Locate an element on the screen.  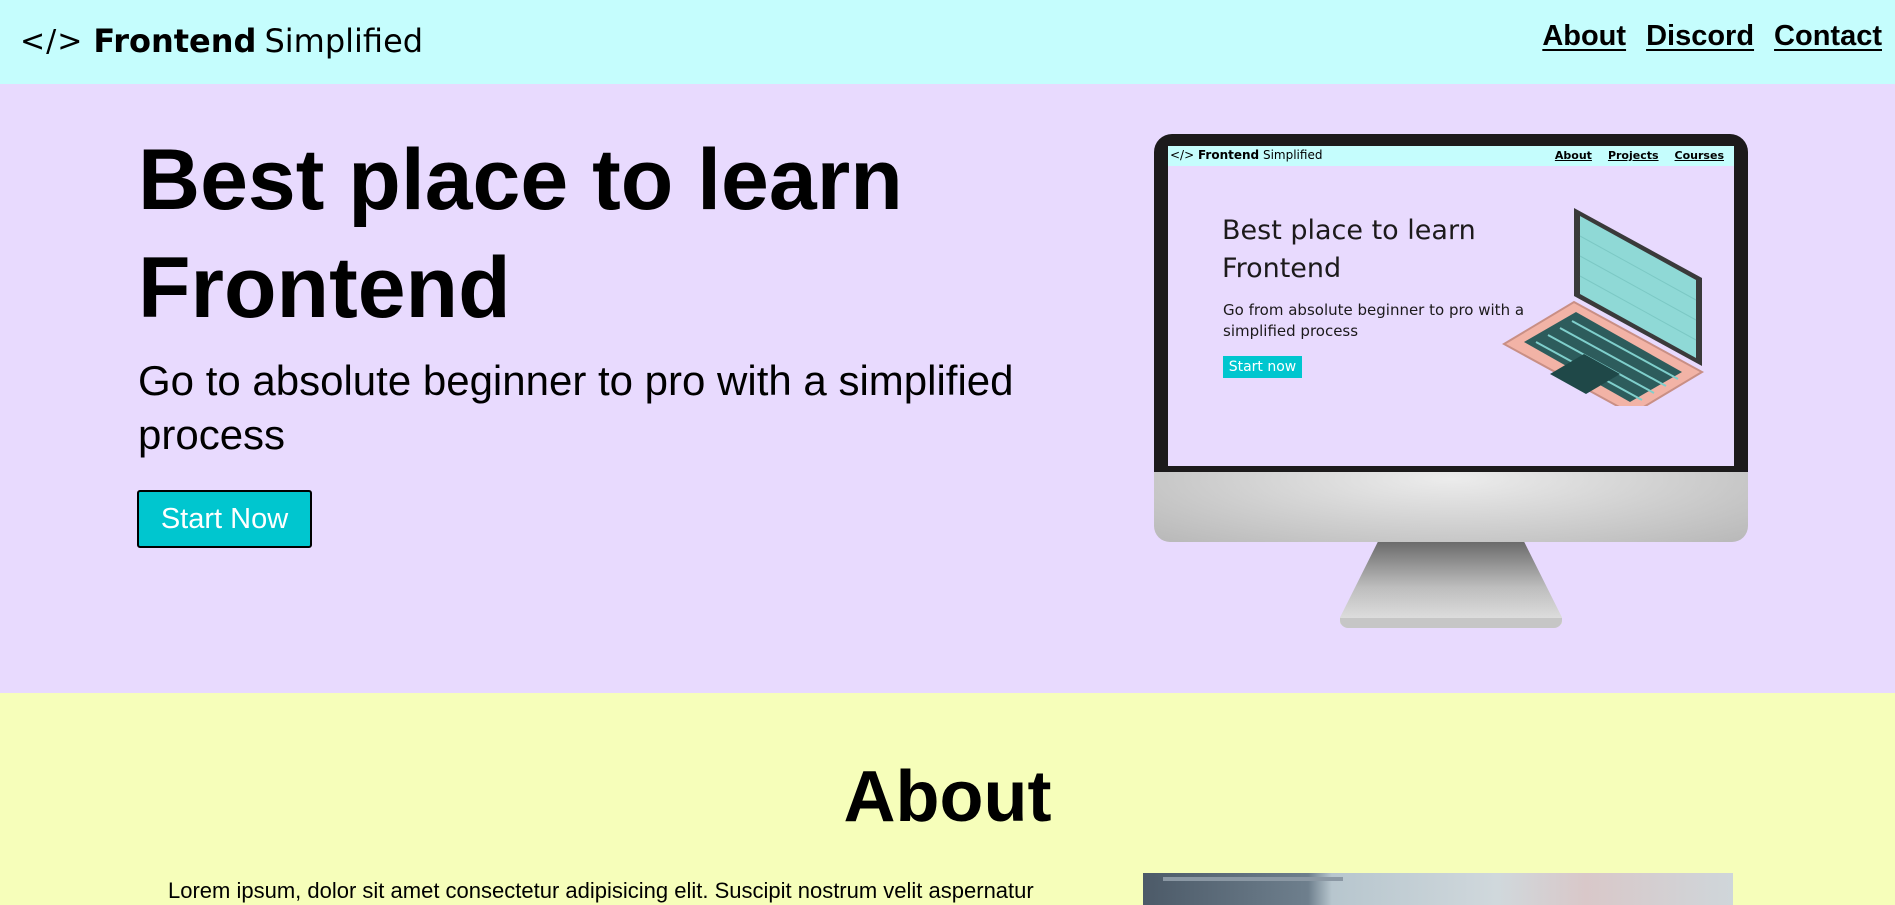
mini-nav: About Projects Courses is located at coordinates (1639, 155).